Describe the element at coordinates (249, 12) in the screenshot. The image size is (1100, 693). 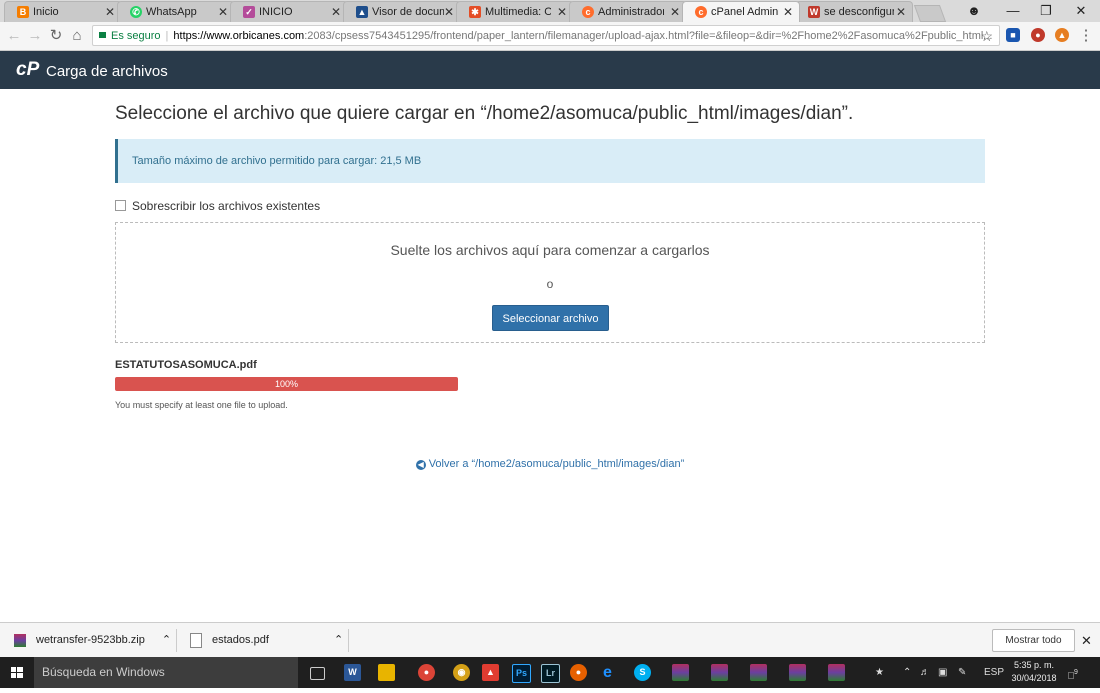
I see `site-icon: ✓` at that location.